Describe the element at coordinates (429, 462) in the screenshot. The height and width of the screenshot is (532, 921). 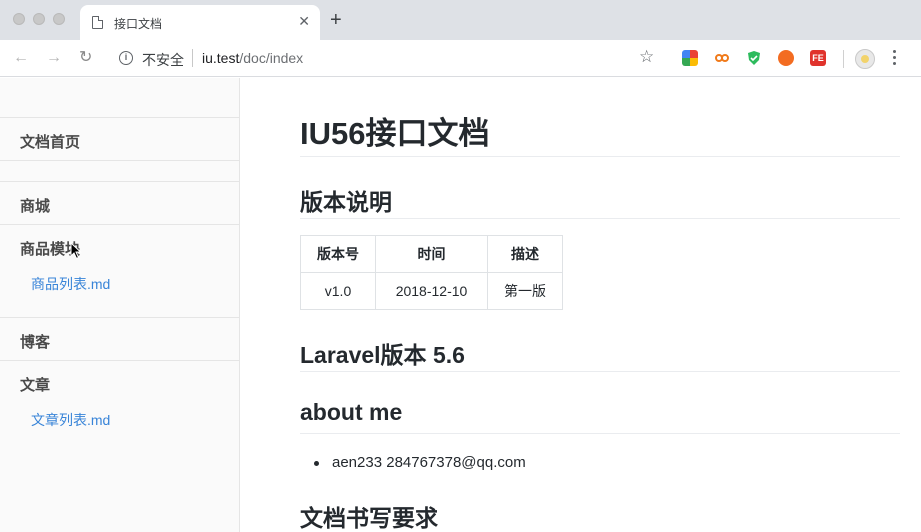
I see `about-contact-text: aen233 284767378@qq.com` at that location.